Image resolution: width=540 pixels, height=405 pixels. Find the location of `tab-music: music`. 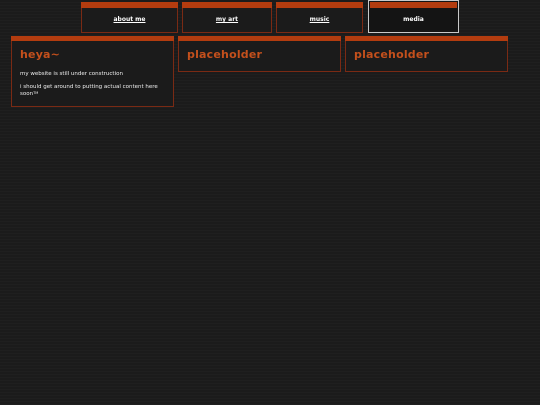

tab-music: music is located at coordinates (319, 17).